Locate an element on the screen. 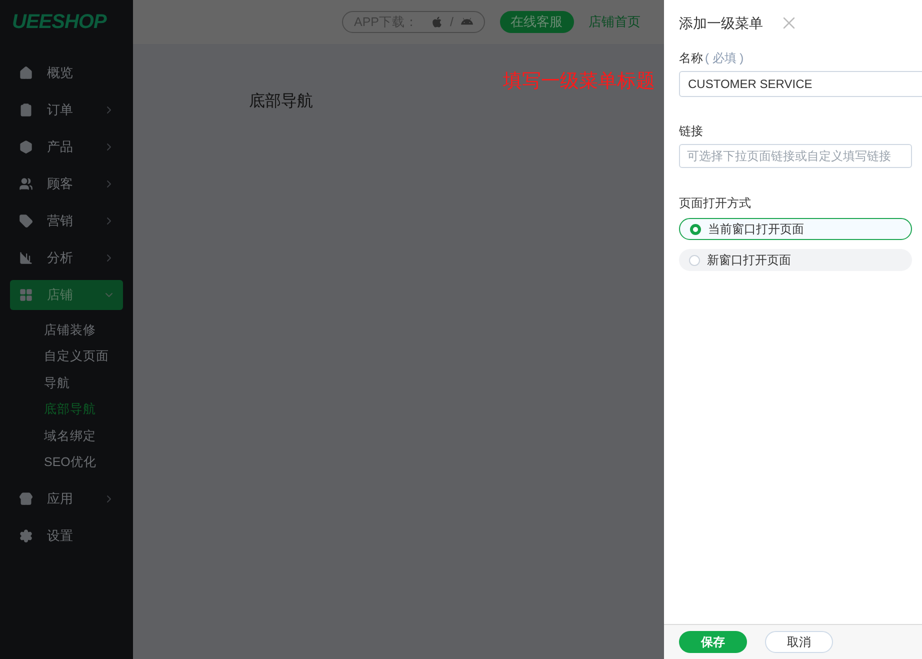 The image size is (922, 659). apple-icon is located at coordinates (437, 22).